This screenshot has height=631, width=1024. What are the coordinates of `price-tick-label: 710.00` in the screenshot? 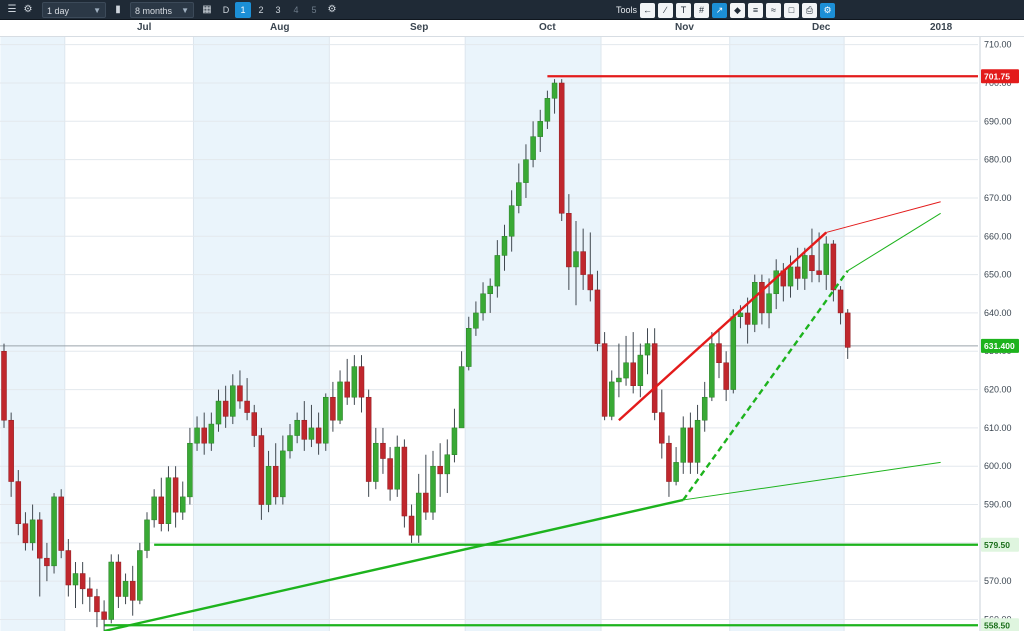 It's located at (998, 45).